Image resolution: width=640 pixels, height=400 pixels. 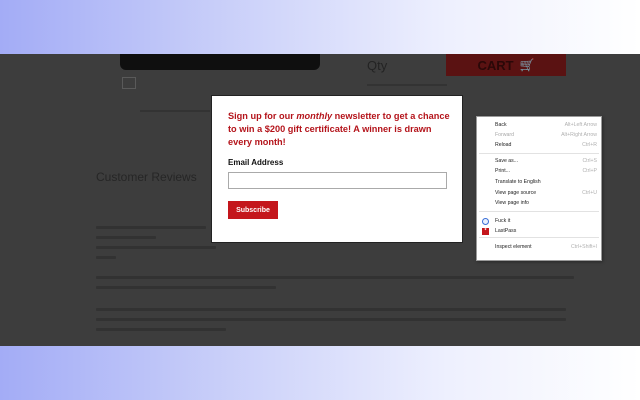 What do you see at coordinates (503, 145) in the screenshot?
I see `menu-item-label: Reload` at bounding box center [503, 145].